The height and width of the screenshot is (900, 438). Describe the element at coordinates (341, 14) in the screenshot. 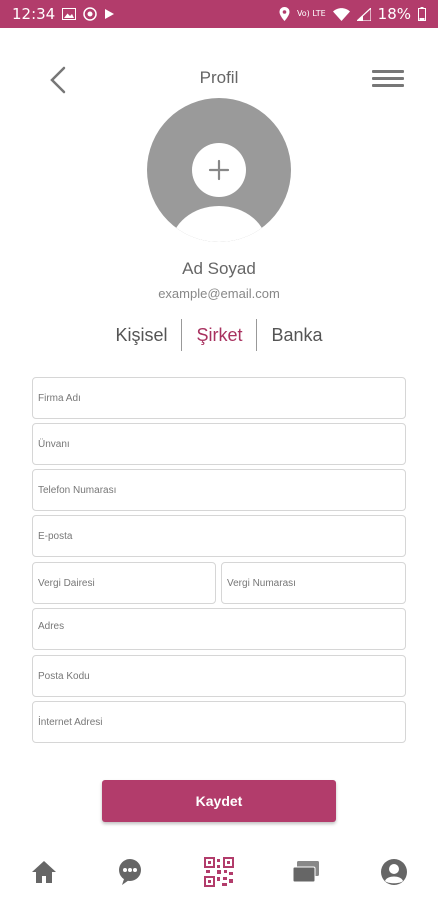

I see `wifi-icon` at that location.